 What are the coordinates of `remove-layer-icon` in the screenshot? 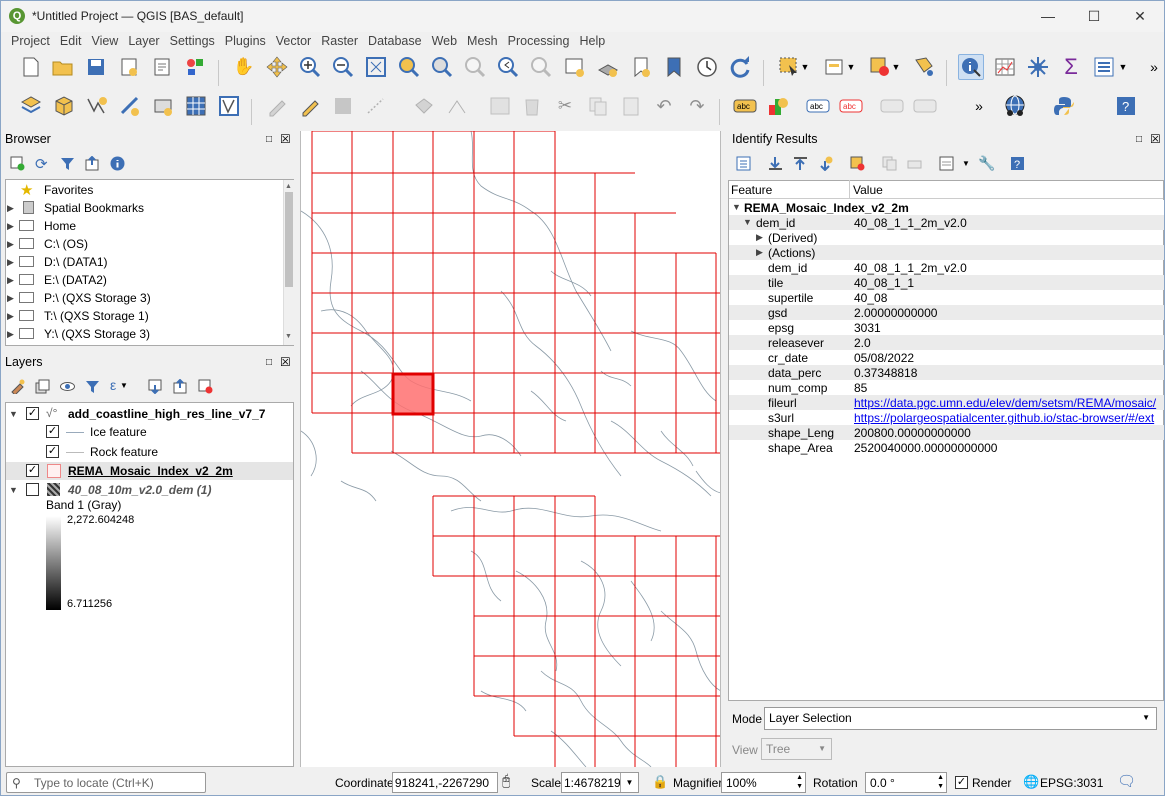 It's located at (205, 388).